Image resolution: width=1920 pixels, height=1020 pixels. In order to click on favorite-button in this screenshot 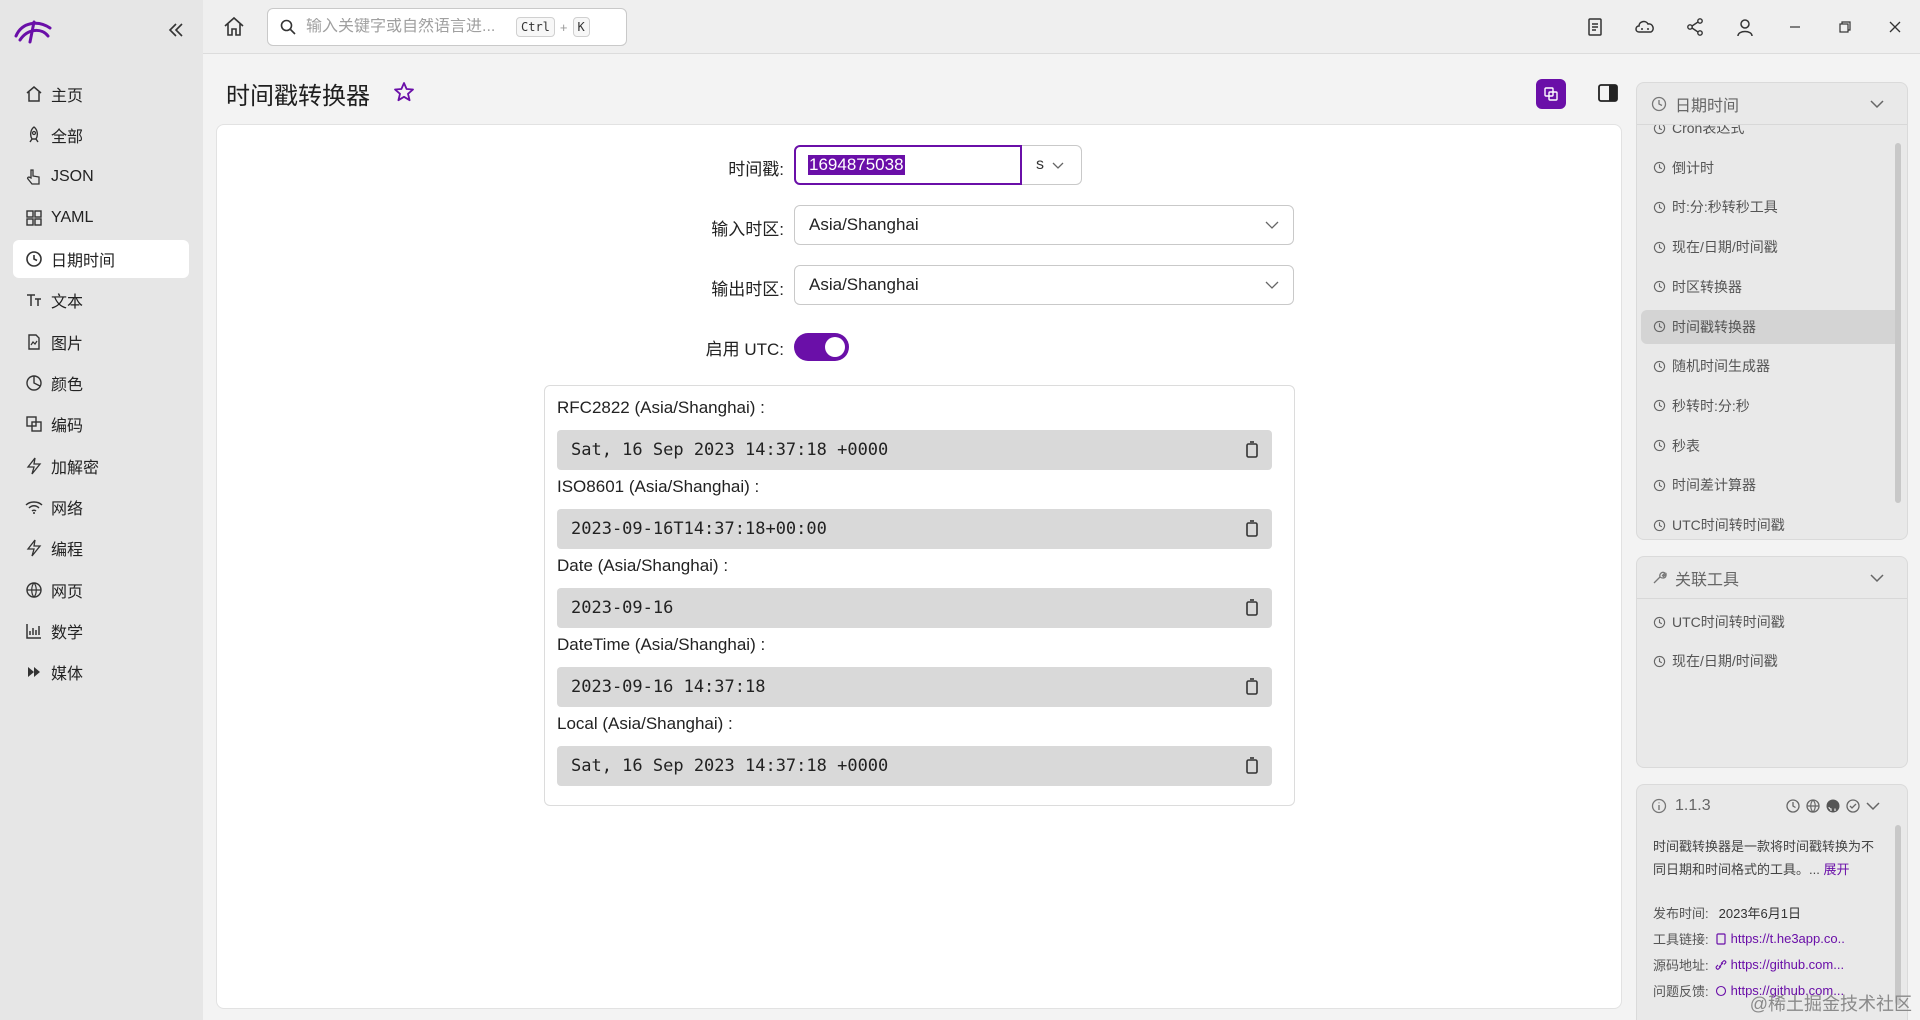, I will do `click(404, 92)`.